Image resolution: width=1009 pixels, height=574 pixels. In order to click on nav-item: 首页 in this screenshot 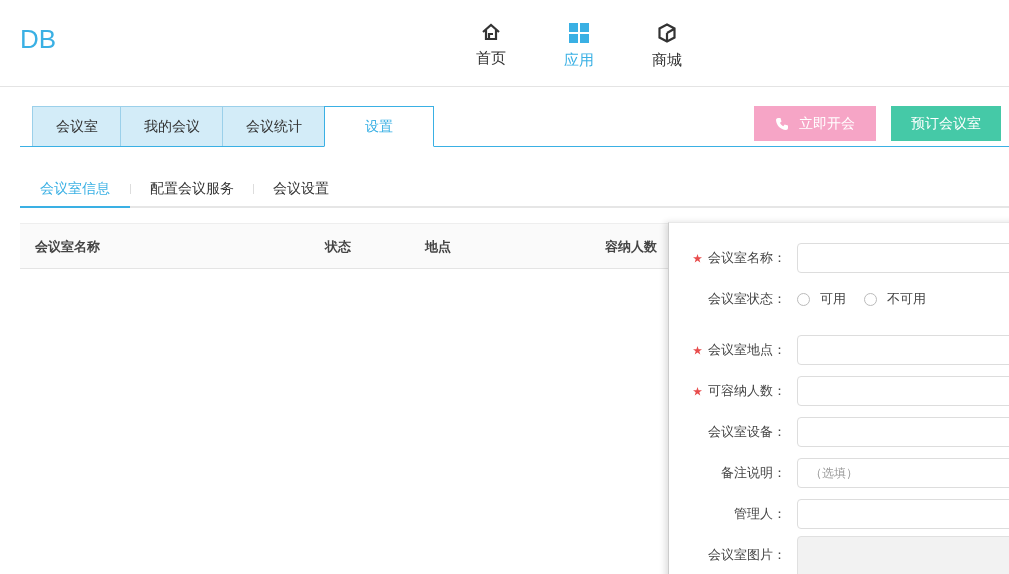, I will do `click(491, 46)`.